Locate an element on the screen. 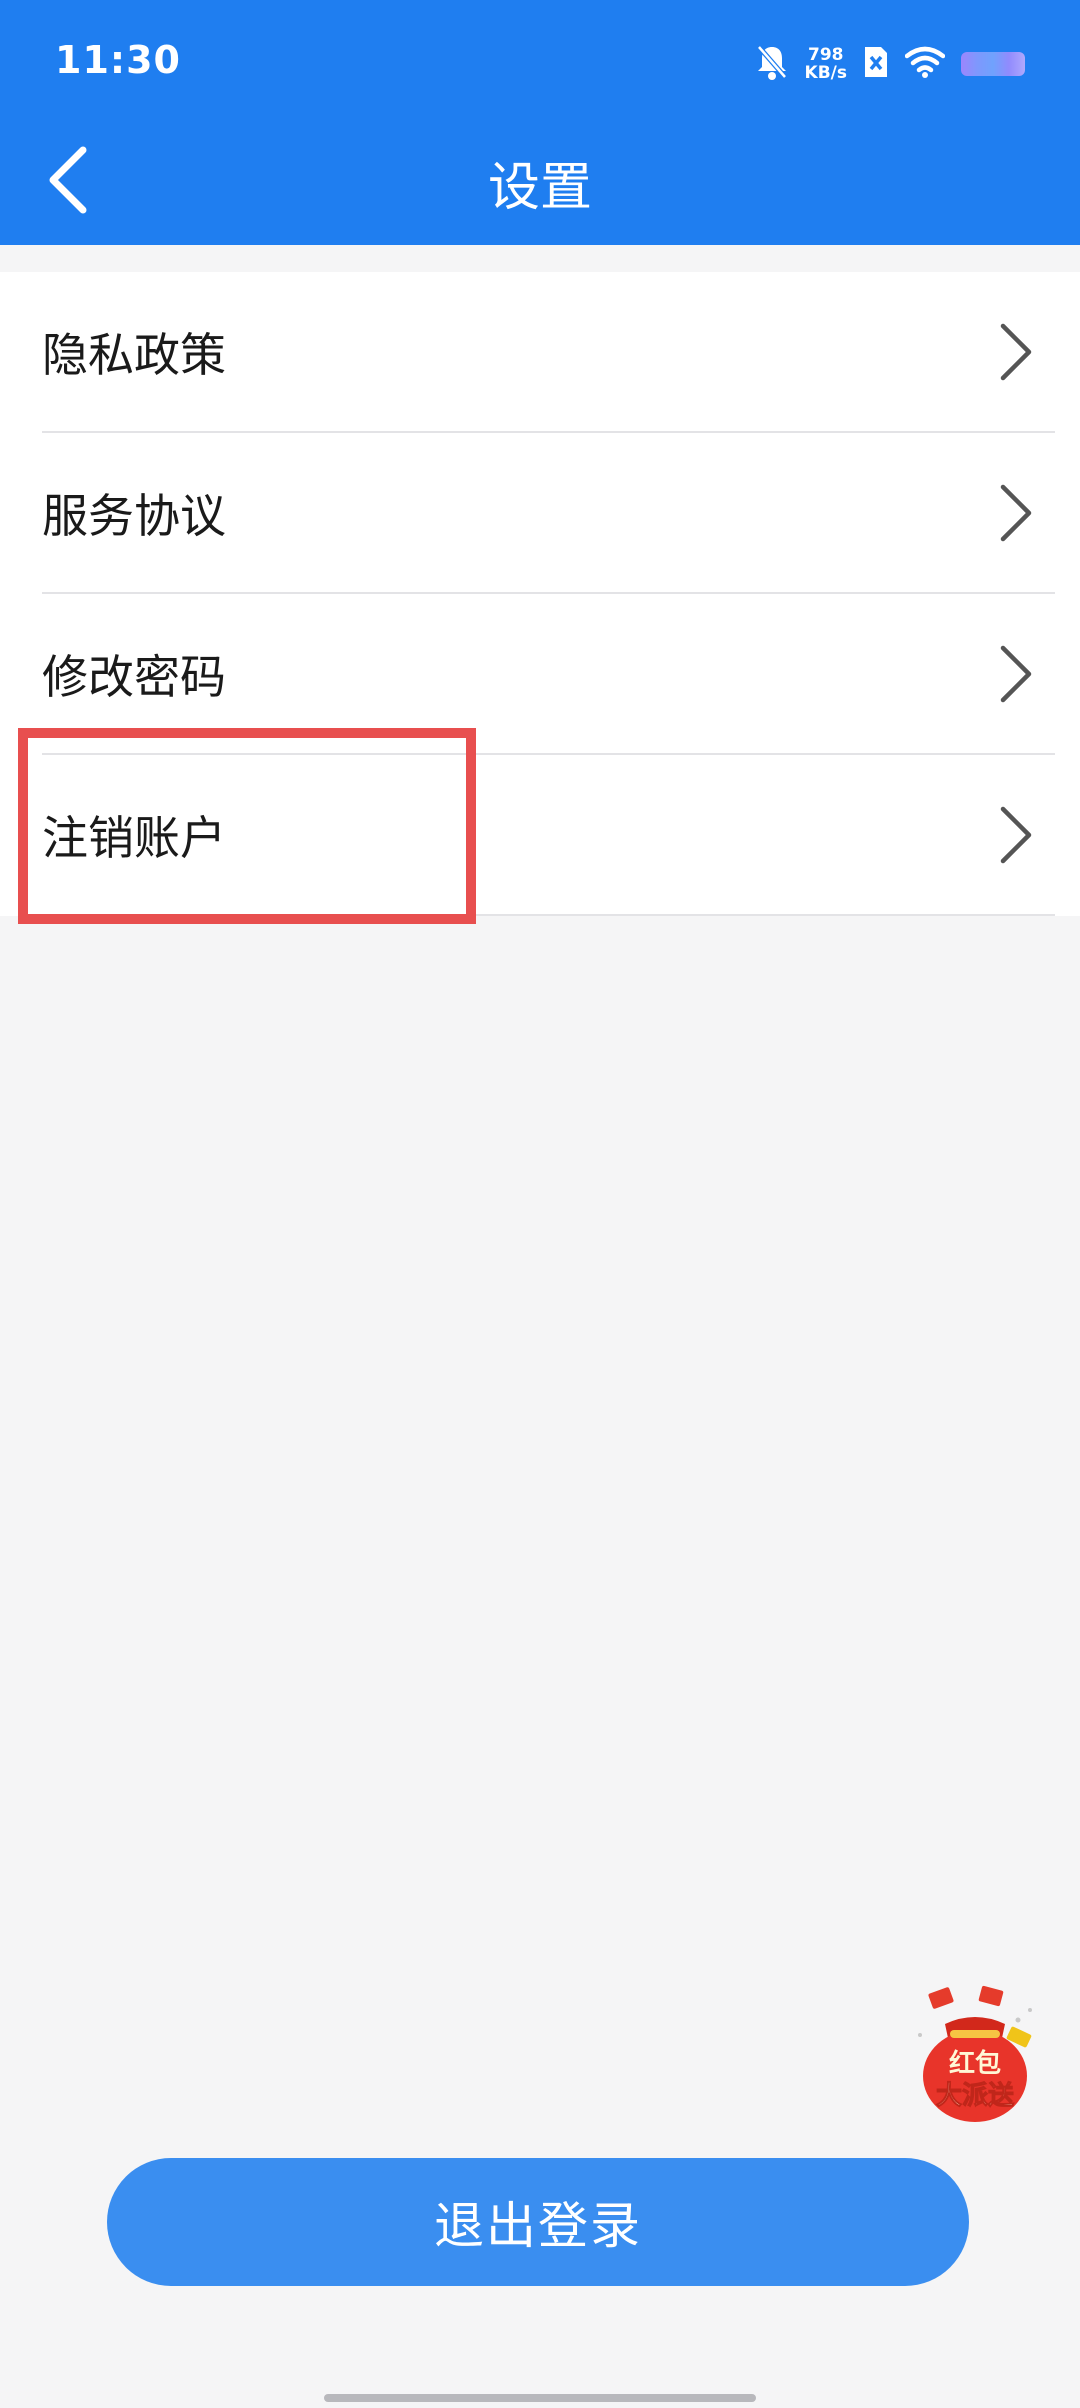 This screenshot has width=1080, height=2408. red-packet-icon: 红包 大派送 is located at coordinates (975, 2053).